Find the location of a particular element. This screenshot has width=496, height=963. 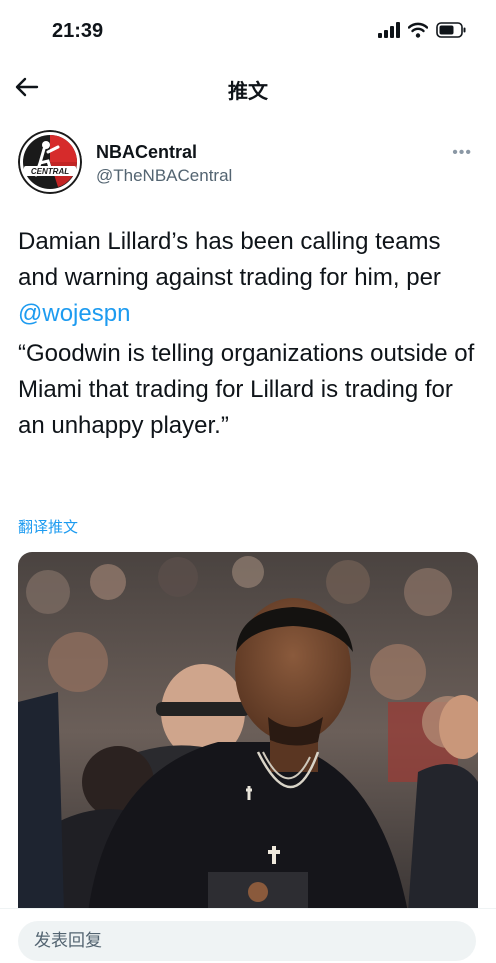

status-bar: 21:39 is located at coordinates (248, 31).